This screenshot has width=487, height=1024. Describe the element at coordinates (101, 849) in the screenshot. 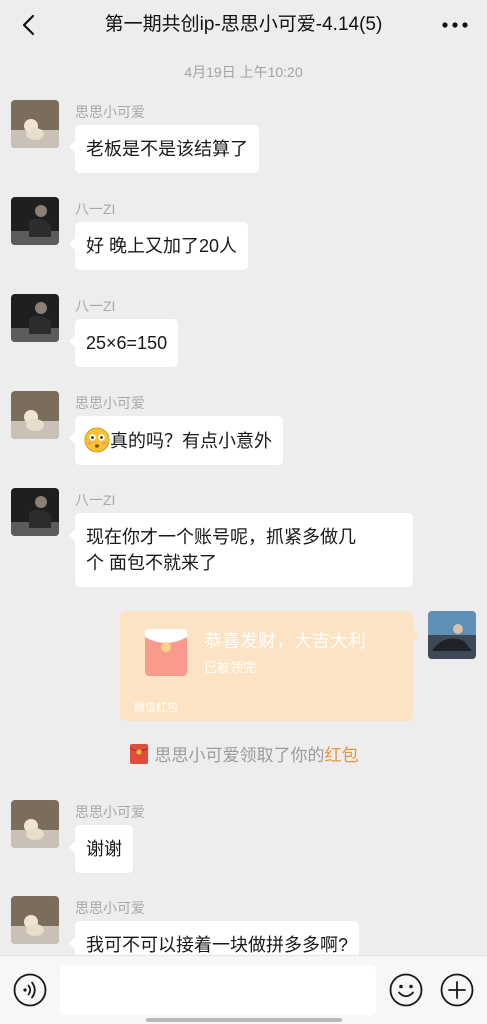

I see `message-bubble: 谢谢` at that location.